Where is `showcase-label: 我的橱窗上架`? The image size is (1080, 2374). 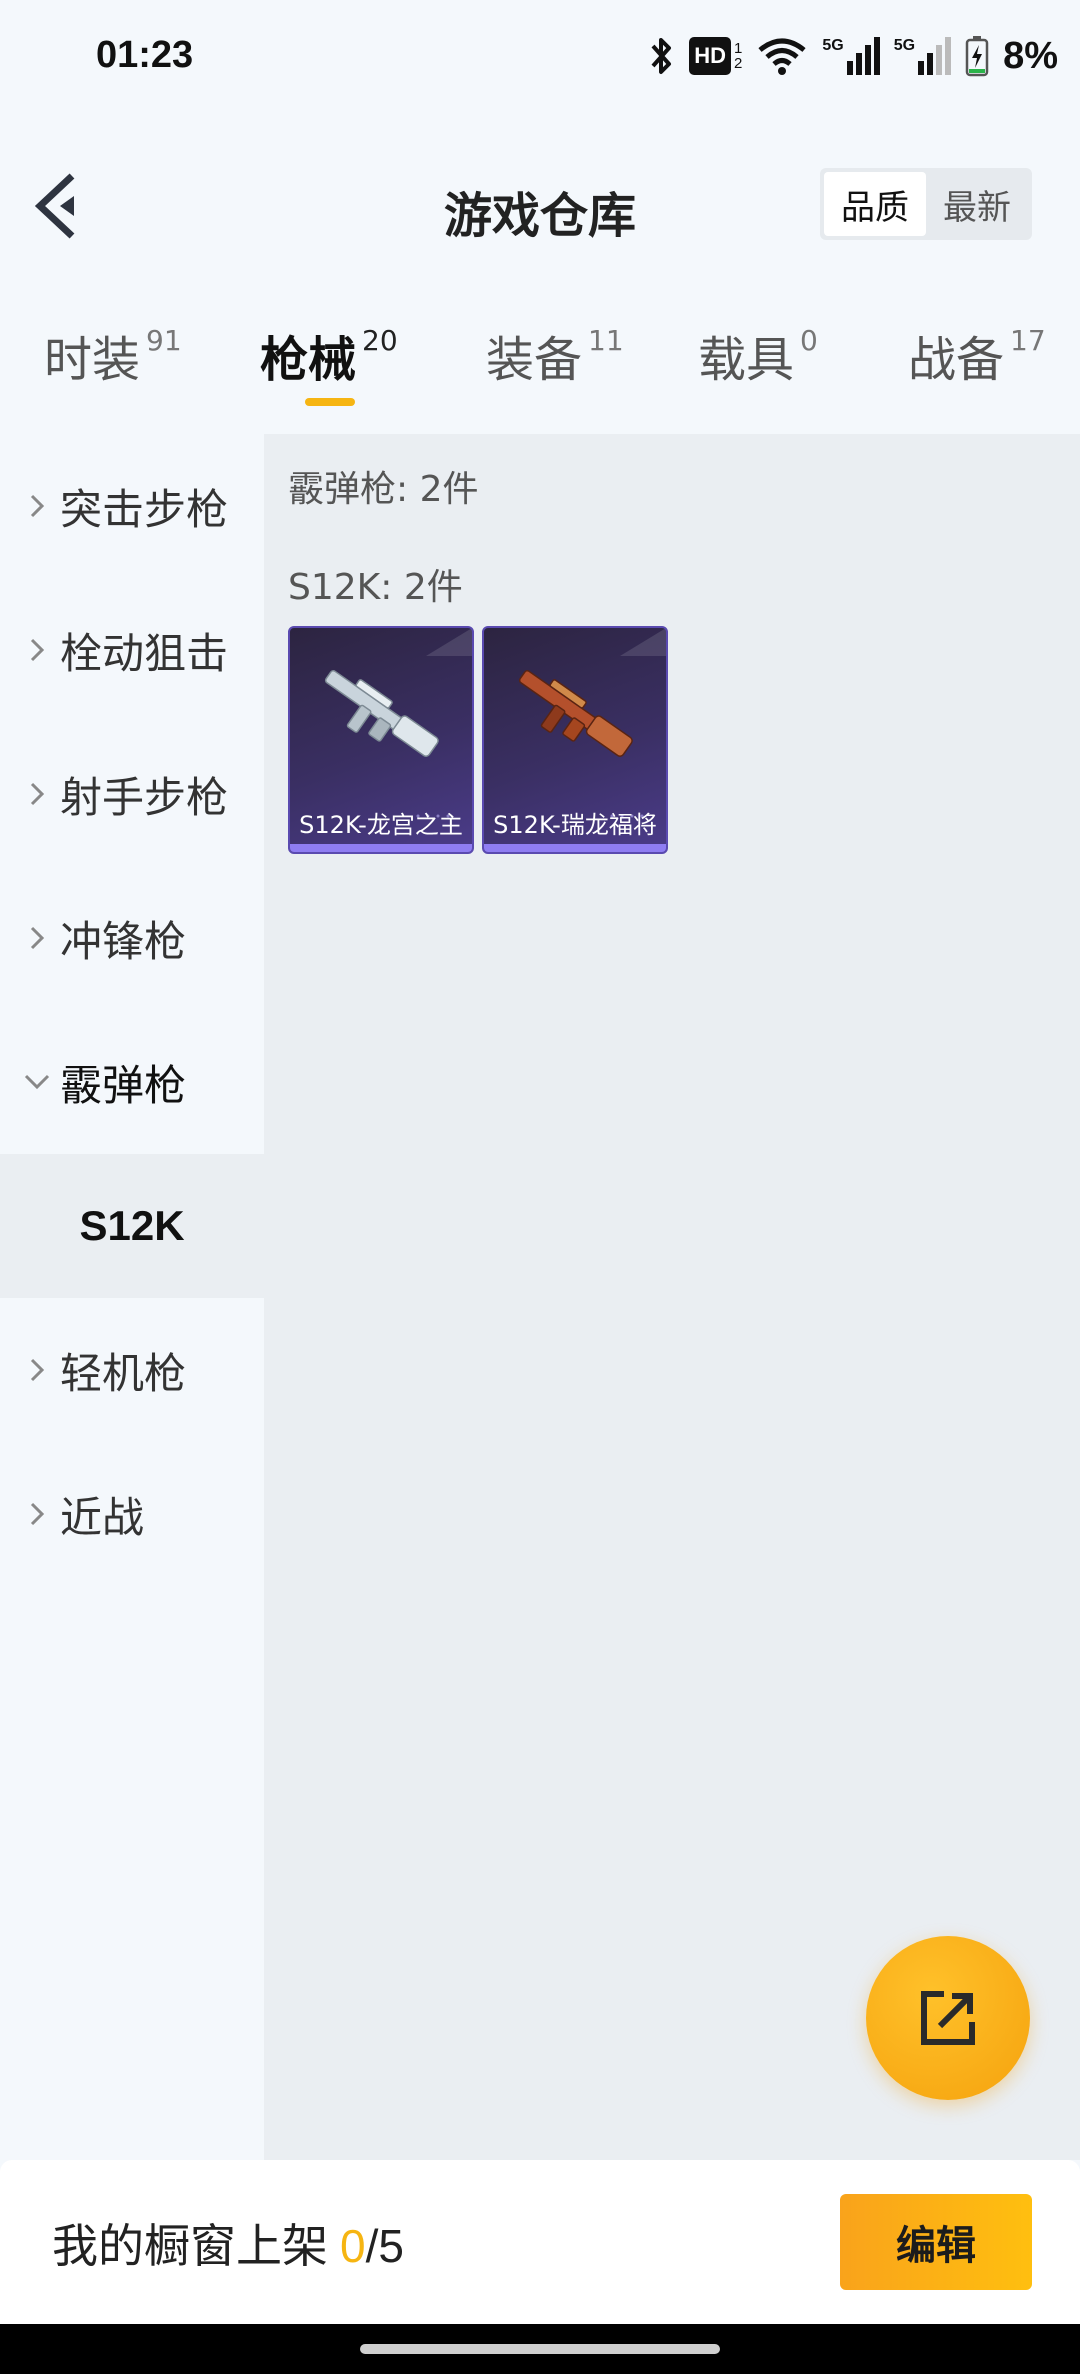 showcase-label: 我的橱窗上架 is located at coordinates (190, 2246).